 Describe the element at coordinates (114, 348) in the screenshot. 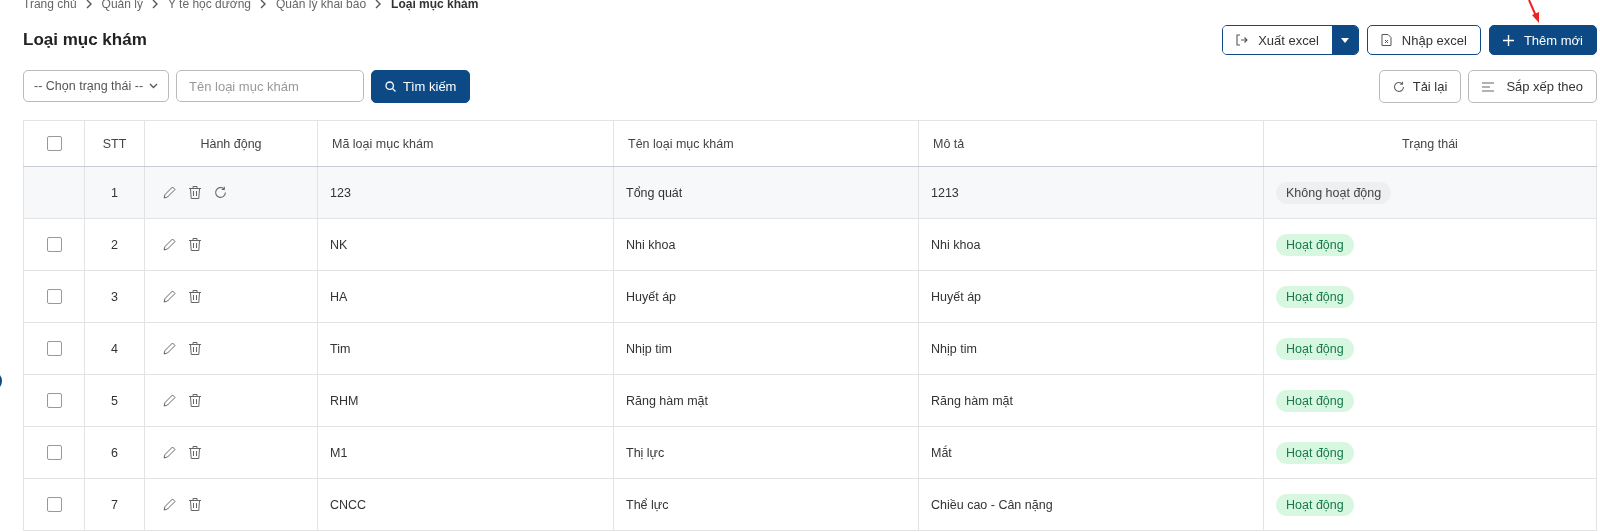

I see `table-cell: 4` at that location.